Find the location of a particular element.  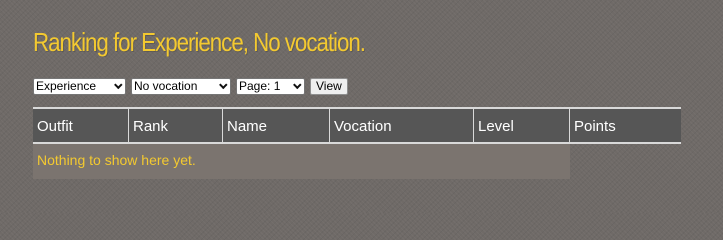

view-button: View is located at coordinates (329, 86).